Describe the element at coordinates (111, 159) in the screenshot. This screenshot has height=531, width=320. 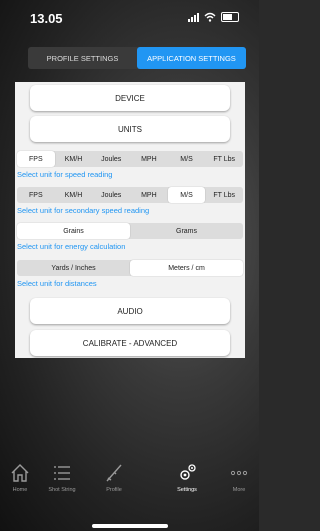
I see `speed-unit-joules: Joules` at that location.